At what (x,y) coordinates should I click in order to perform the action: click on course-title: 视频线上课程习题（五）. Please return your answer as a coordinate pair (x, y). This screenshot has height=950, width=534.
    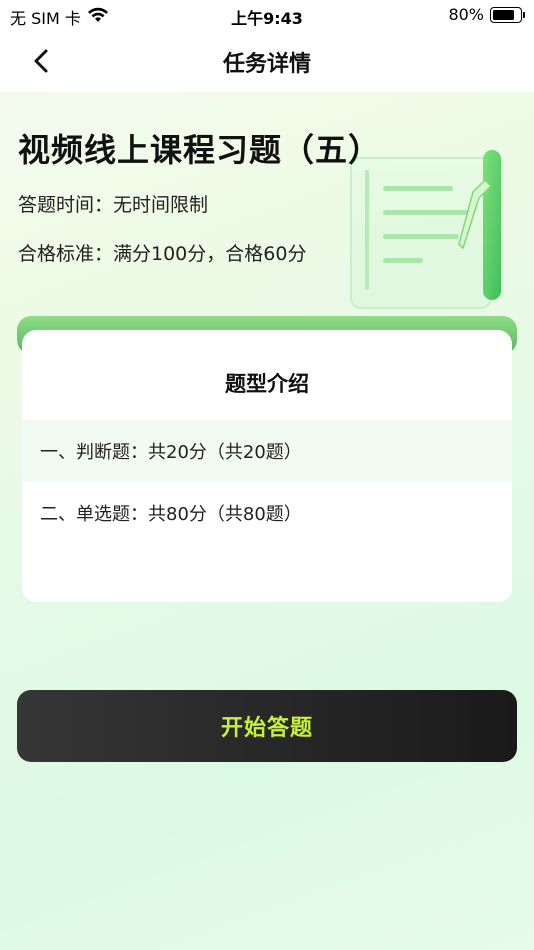
    Looking at the image, I should click on (200, 150).